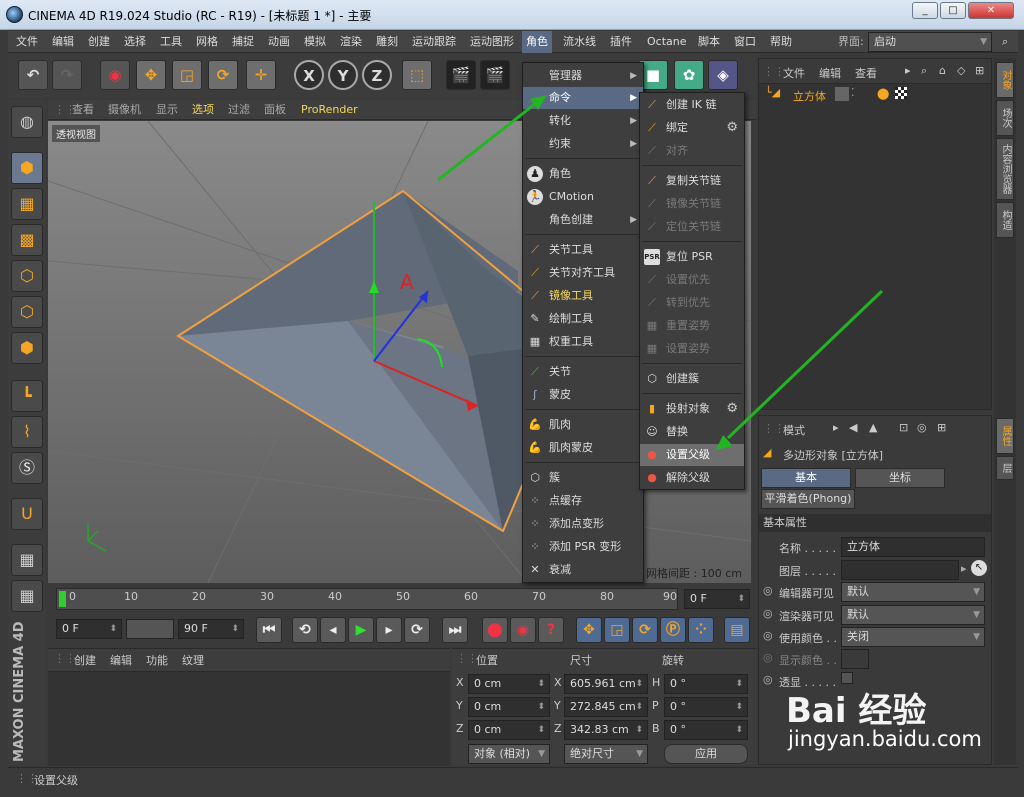 The height and width of the screenshot is (797, 1024). What do you see at coordinates (486, 142) in the screenshot?
I see `arrow-to-commands` at bounding box center [486, 142].